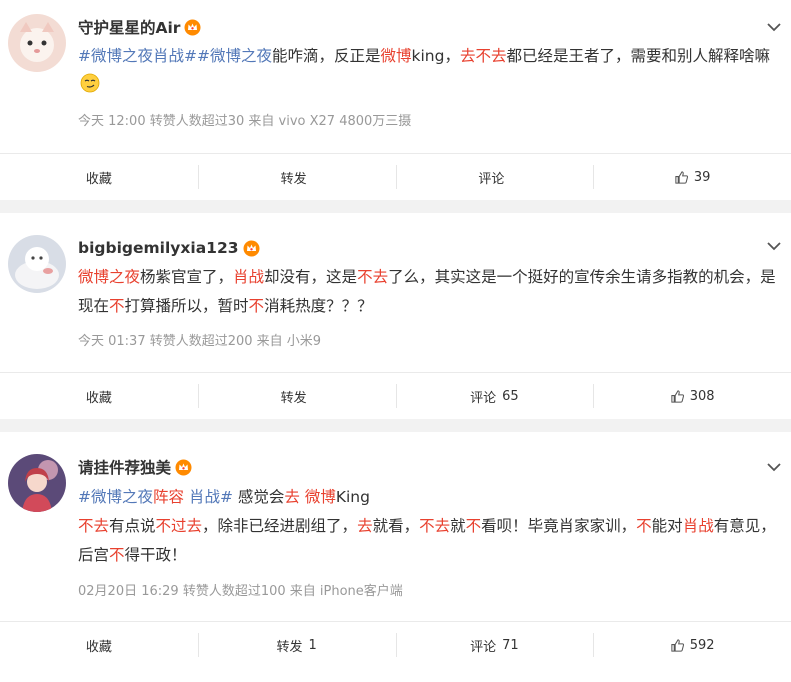 Image resolution: width=791 pixels, height=682 pixels. What do you see at coordinates (638, 56) in the screenshot?
I see `text-segment: 都已经是王者了，需要和别人解释啥嘛` at bounding box center [638, 56].